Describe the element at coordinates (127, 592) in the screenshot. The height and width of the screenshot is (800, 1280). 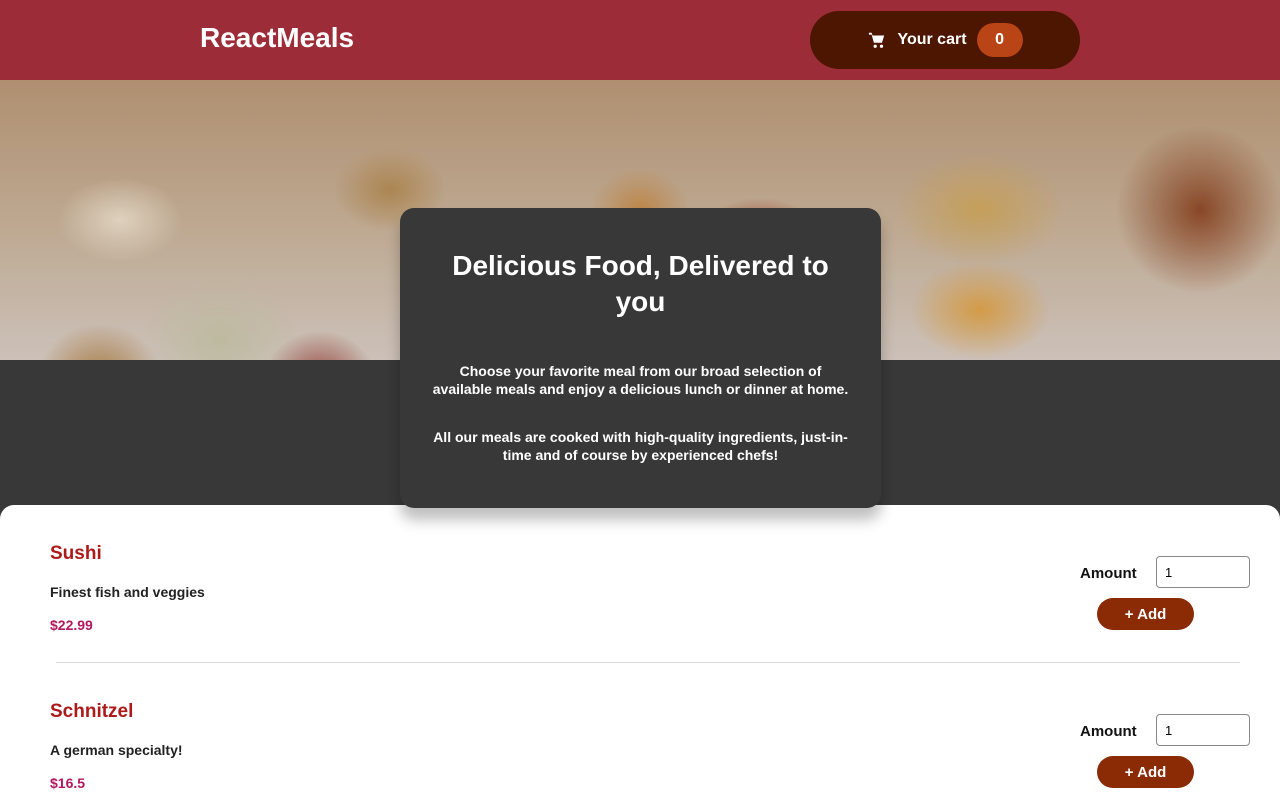
I see `meal-description: Finest fish and veggies` at that location.